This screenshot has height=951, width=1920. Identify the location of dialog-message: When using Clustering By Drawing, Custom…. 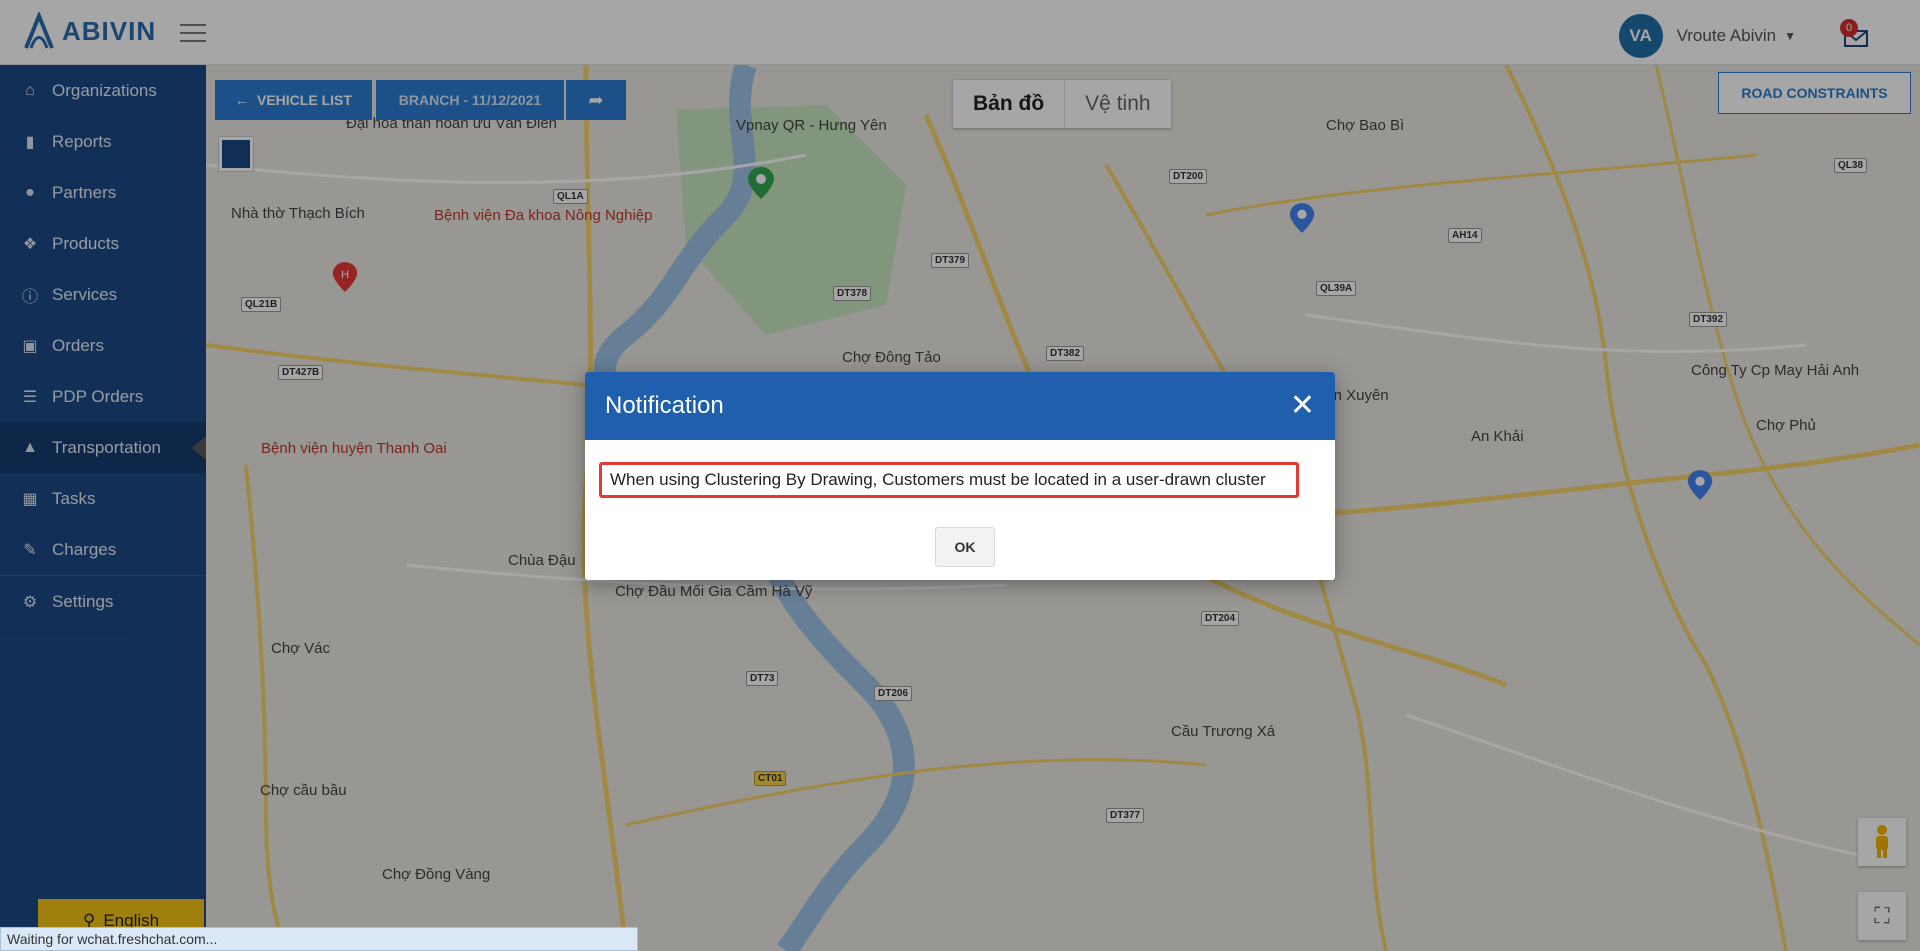
(949, 480).